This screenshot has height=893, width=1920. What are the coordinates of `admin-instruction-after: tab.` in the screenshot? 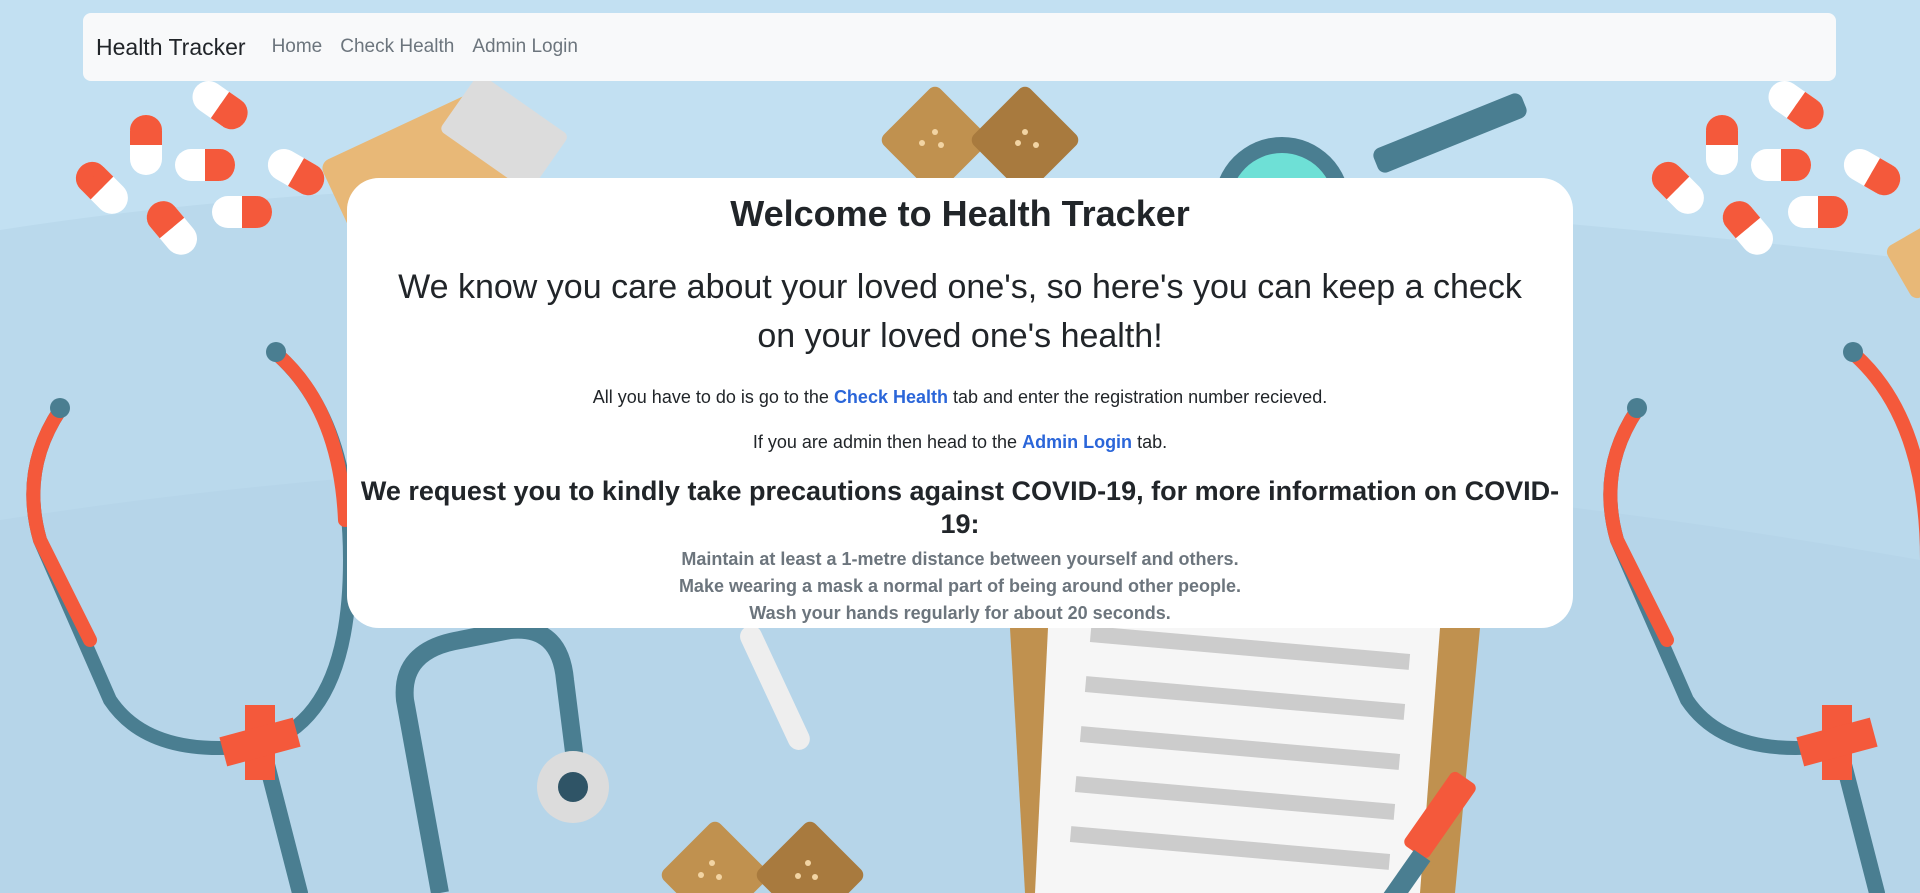 It's located at (1150, 442).